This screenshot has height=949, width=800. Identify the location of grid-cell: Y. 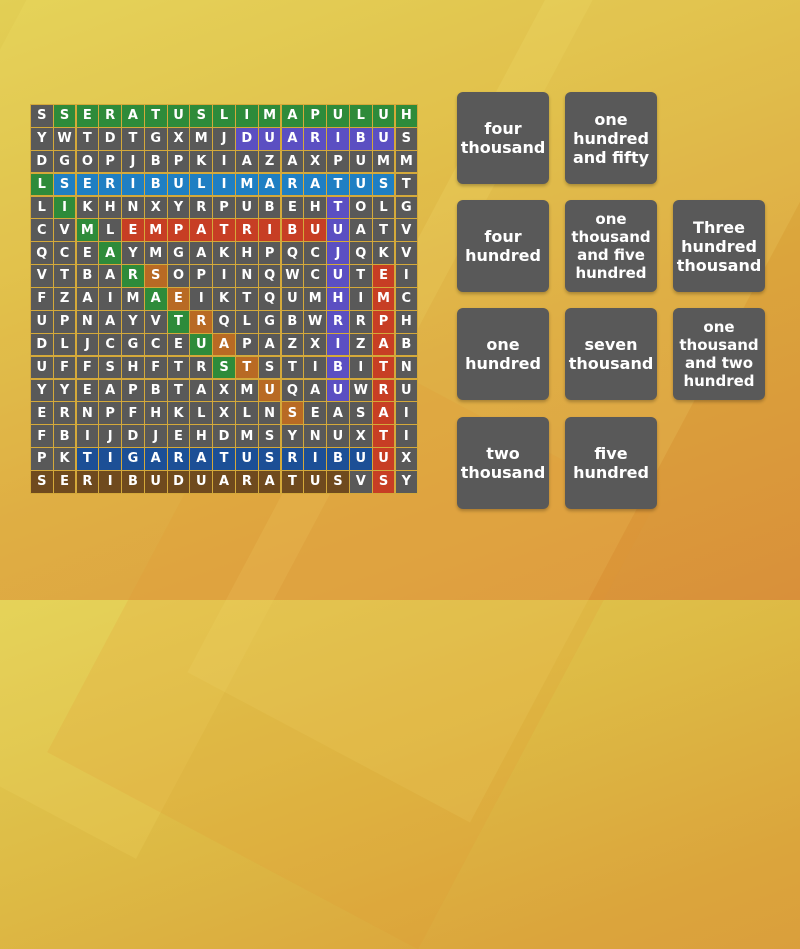
(406, 482).